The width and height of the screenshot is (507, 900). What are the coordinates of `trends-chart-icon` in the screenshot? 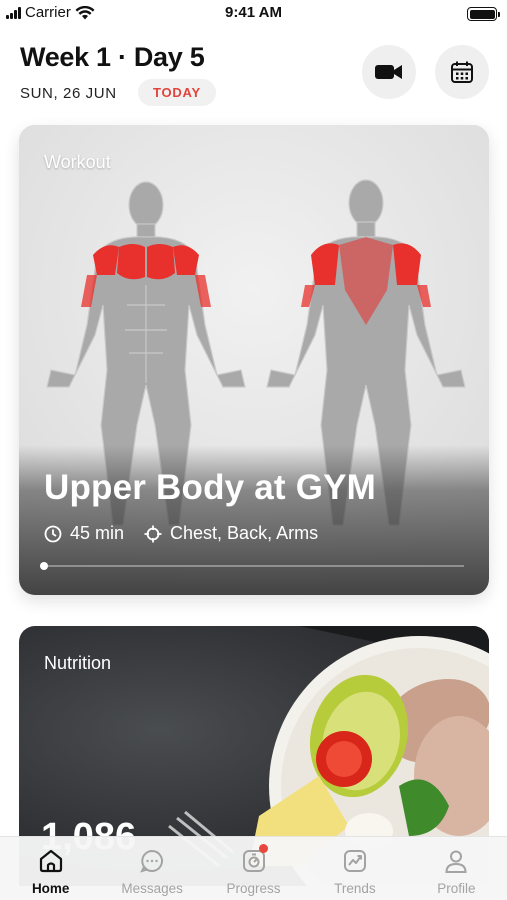 It's located at (355, 861).